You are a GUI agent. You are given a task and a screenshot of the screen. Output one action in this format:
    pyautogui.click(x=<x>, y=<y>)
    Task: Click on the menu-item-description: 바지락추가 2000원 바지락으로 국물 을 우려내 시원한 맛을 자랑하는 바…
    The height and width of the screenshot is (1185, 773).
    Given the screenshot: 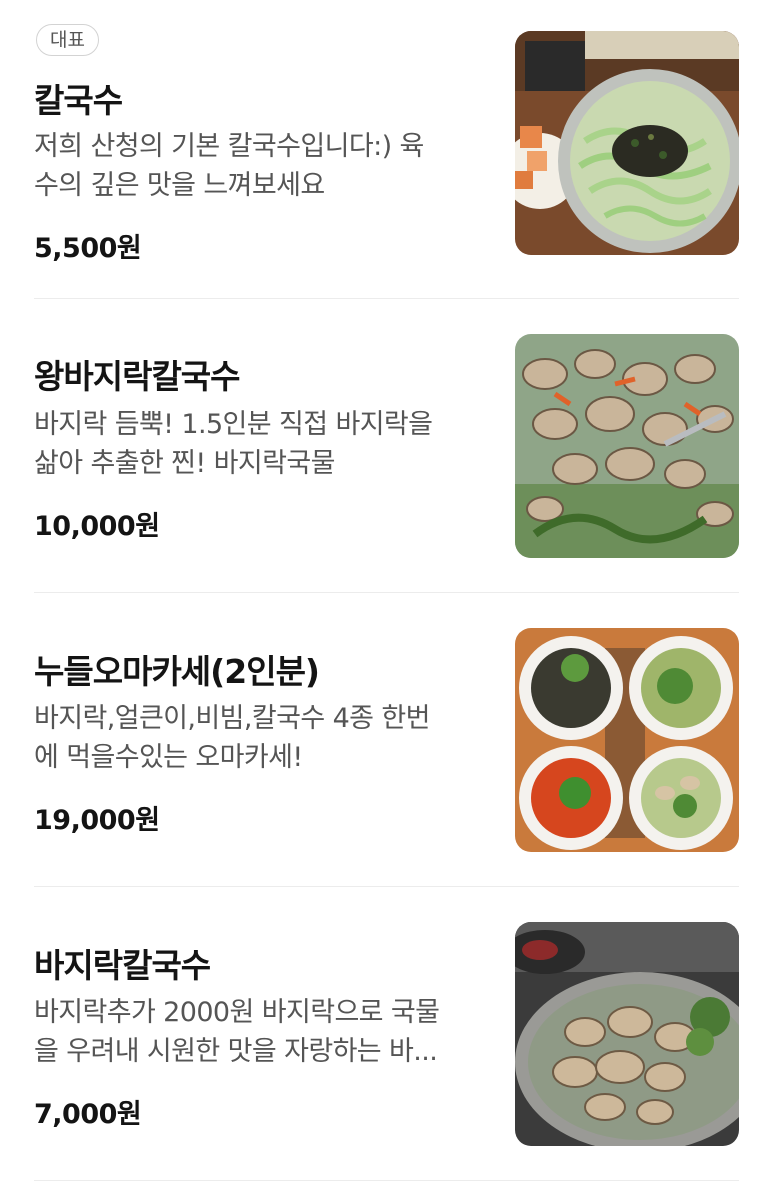 What is the action you would take?
    pyautogui.click(x=237, y=1032)
    